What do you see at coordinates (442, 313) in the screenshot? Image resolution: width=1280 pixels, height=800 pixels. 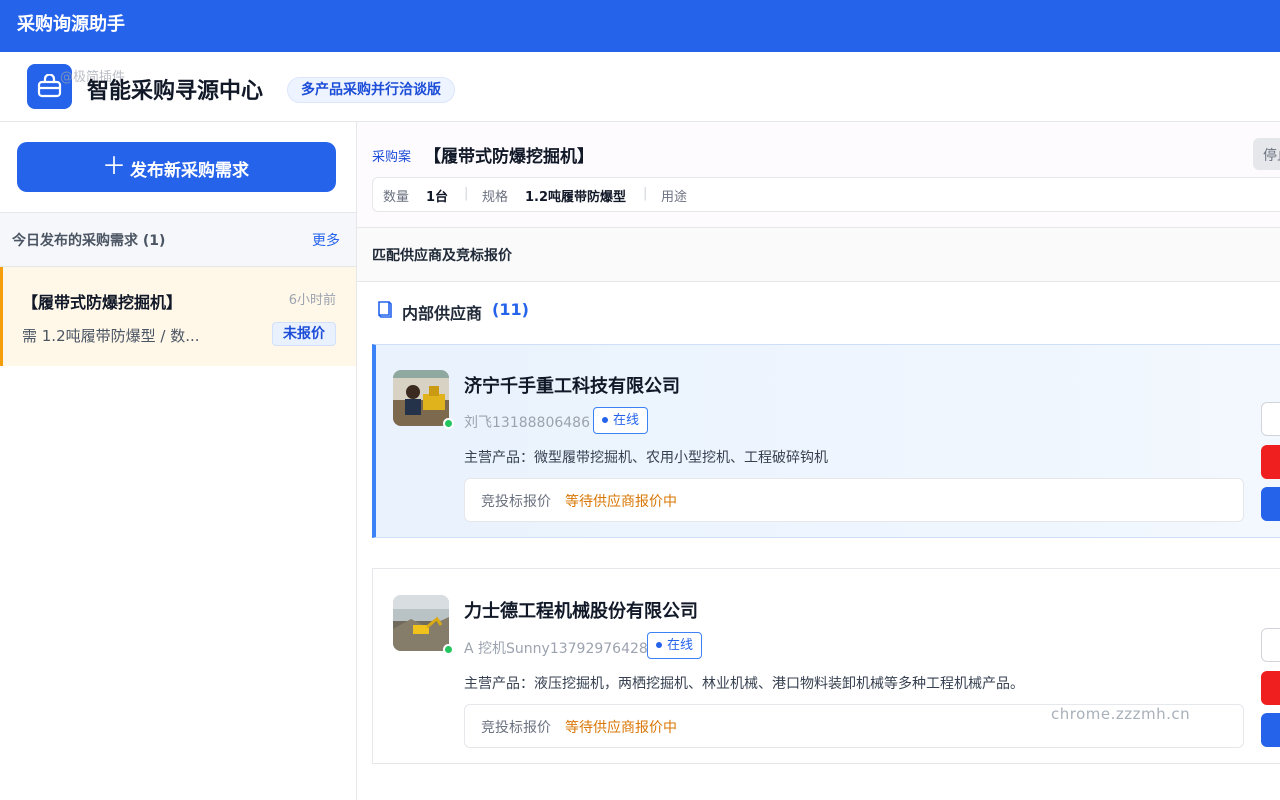 I see `supplier-group-title: 内部供应商` at bounding box center [442, 313].